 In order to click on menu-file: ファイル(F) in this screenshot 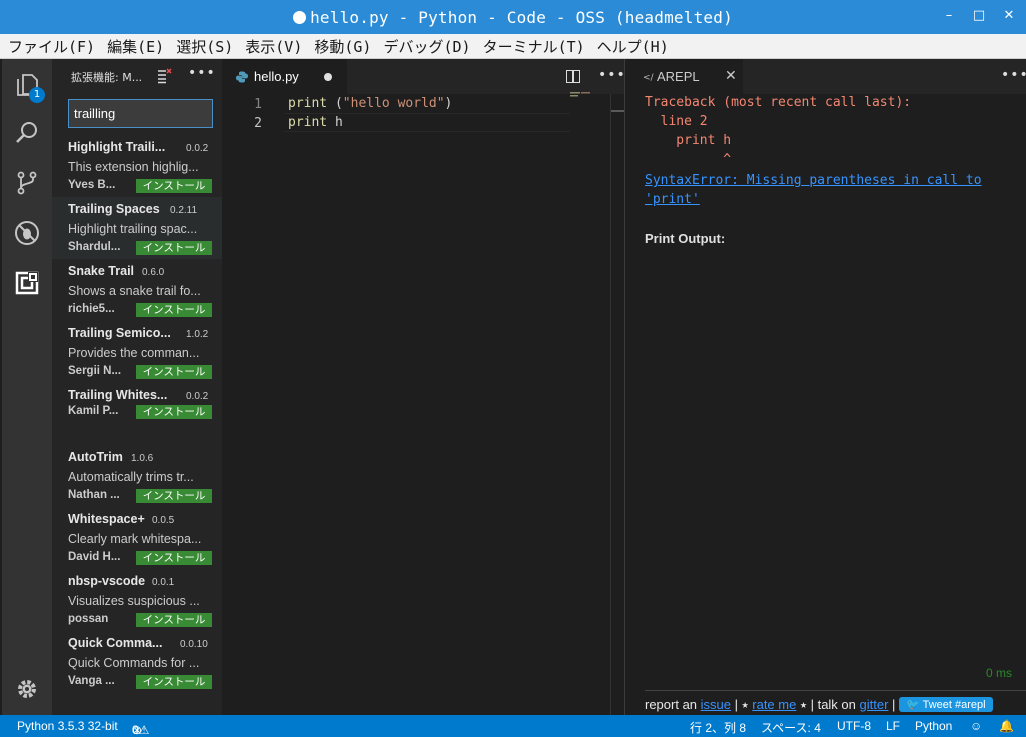, I will do `click(51, 46)`.